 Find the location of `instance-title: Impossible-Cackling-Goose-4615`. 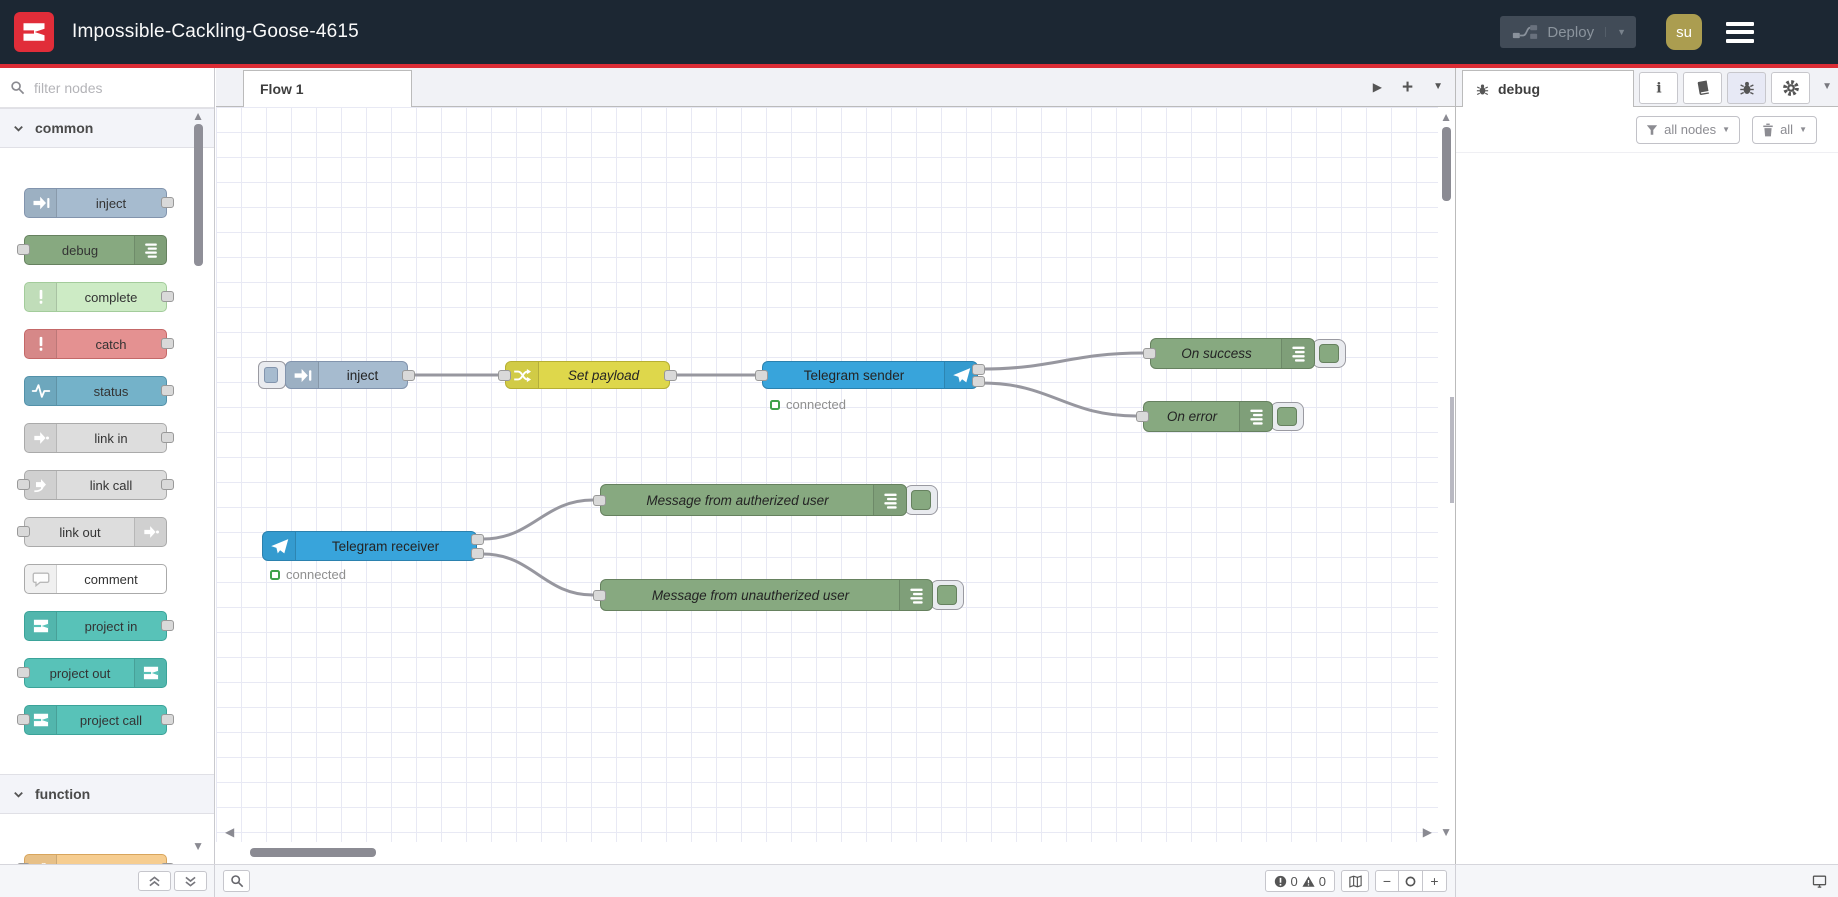

instance-title: Impossible-Cackling-Goose-4615 is located at coordinates (215, 31).